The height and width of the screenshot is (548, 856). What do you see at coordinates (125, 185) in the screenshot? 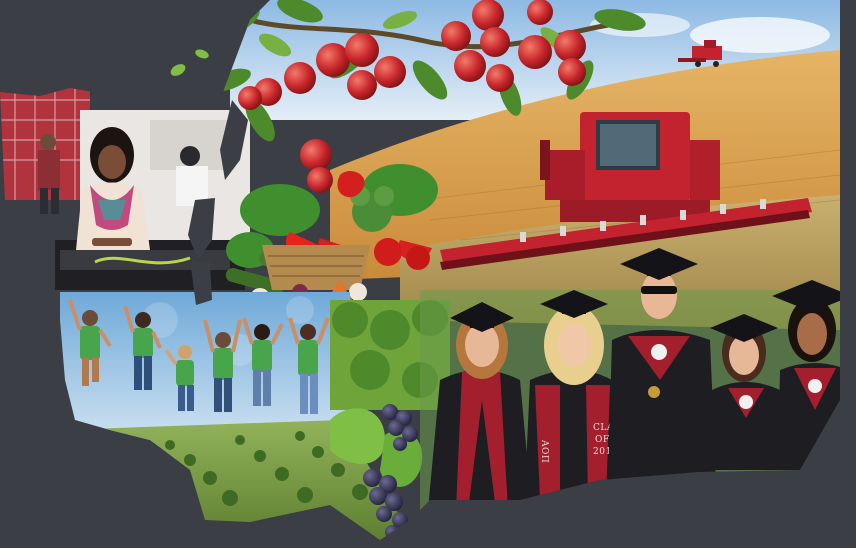
I see `sewing-room-photo` at bounding box center [125, 185].